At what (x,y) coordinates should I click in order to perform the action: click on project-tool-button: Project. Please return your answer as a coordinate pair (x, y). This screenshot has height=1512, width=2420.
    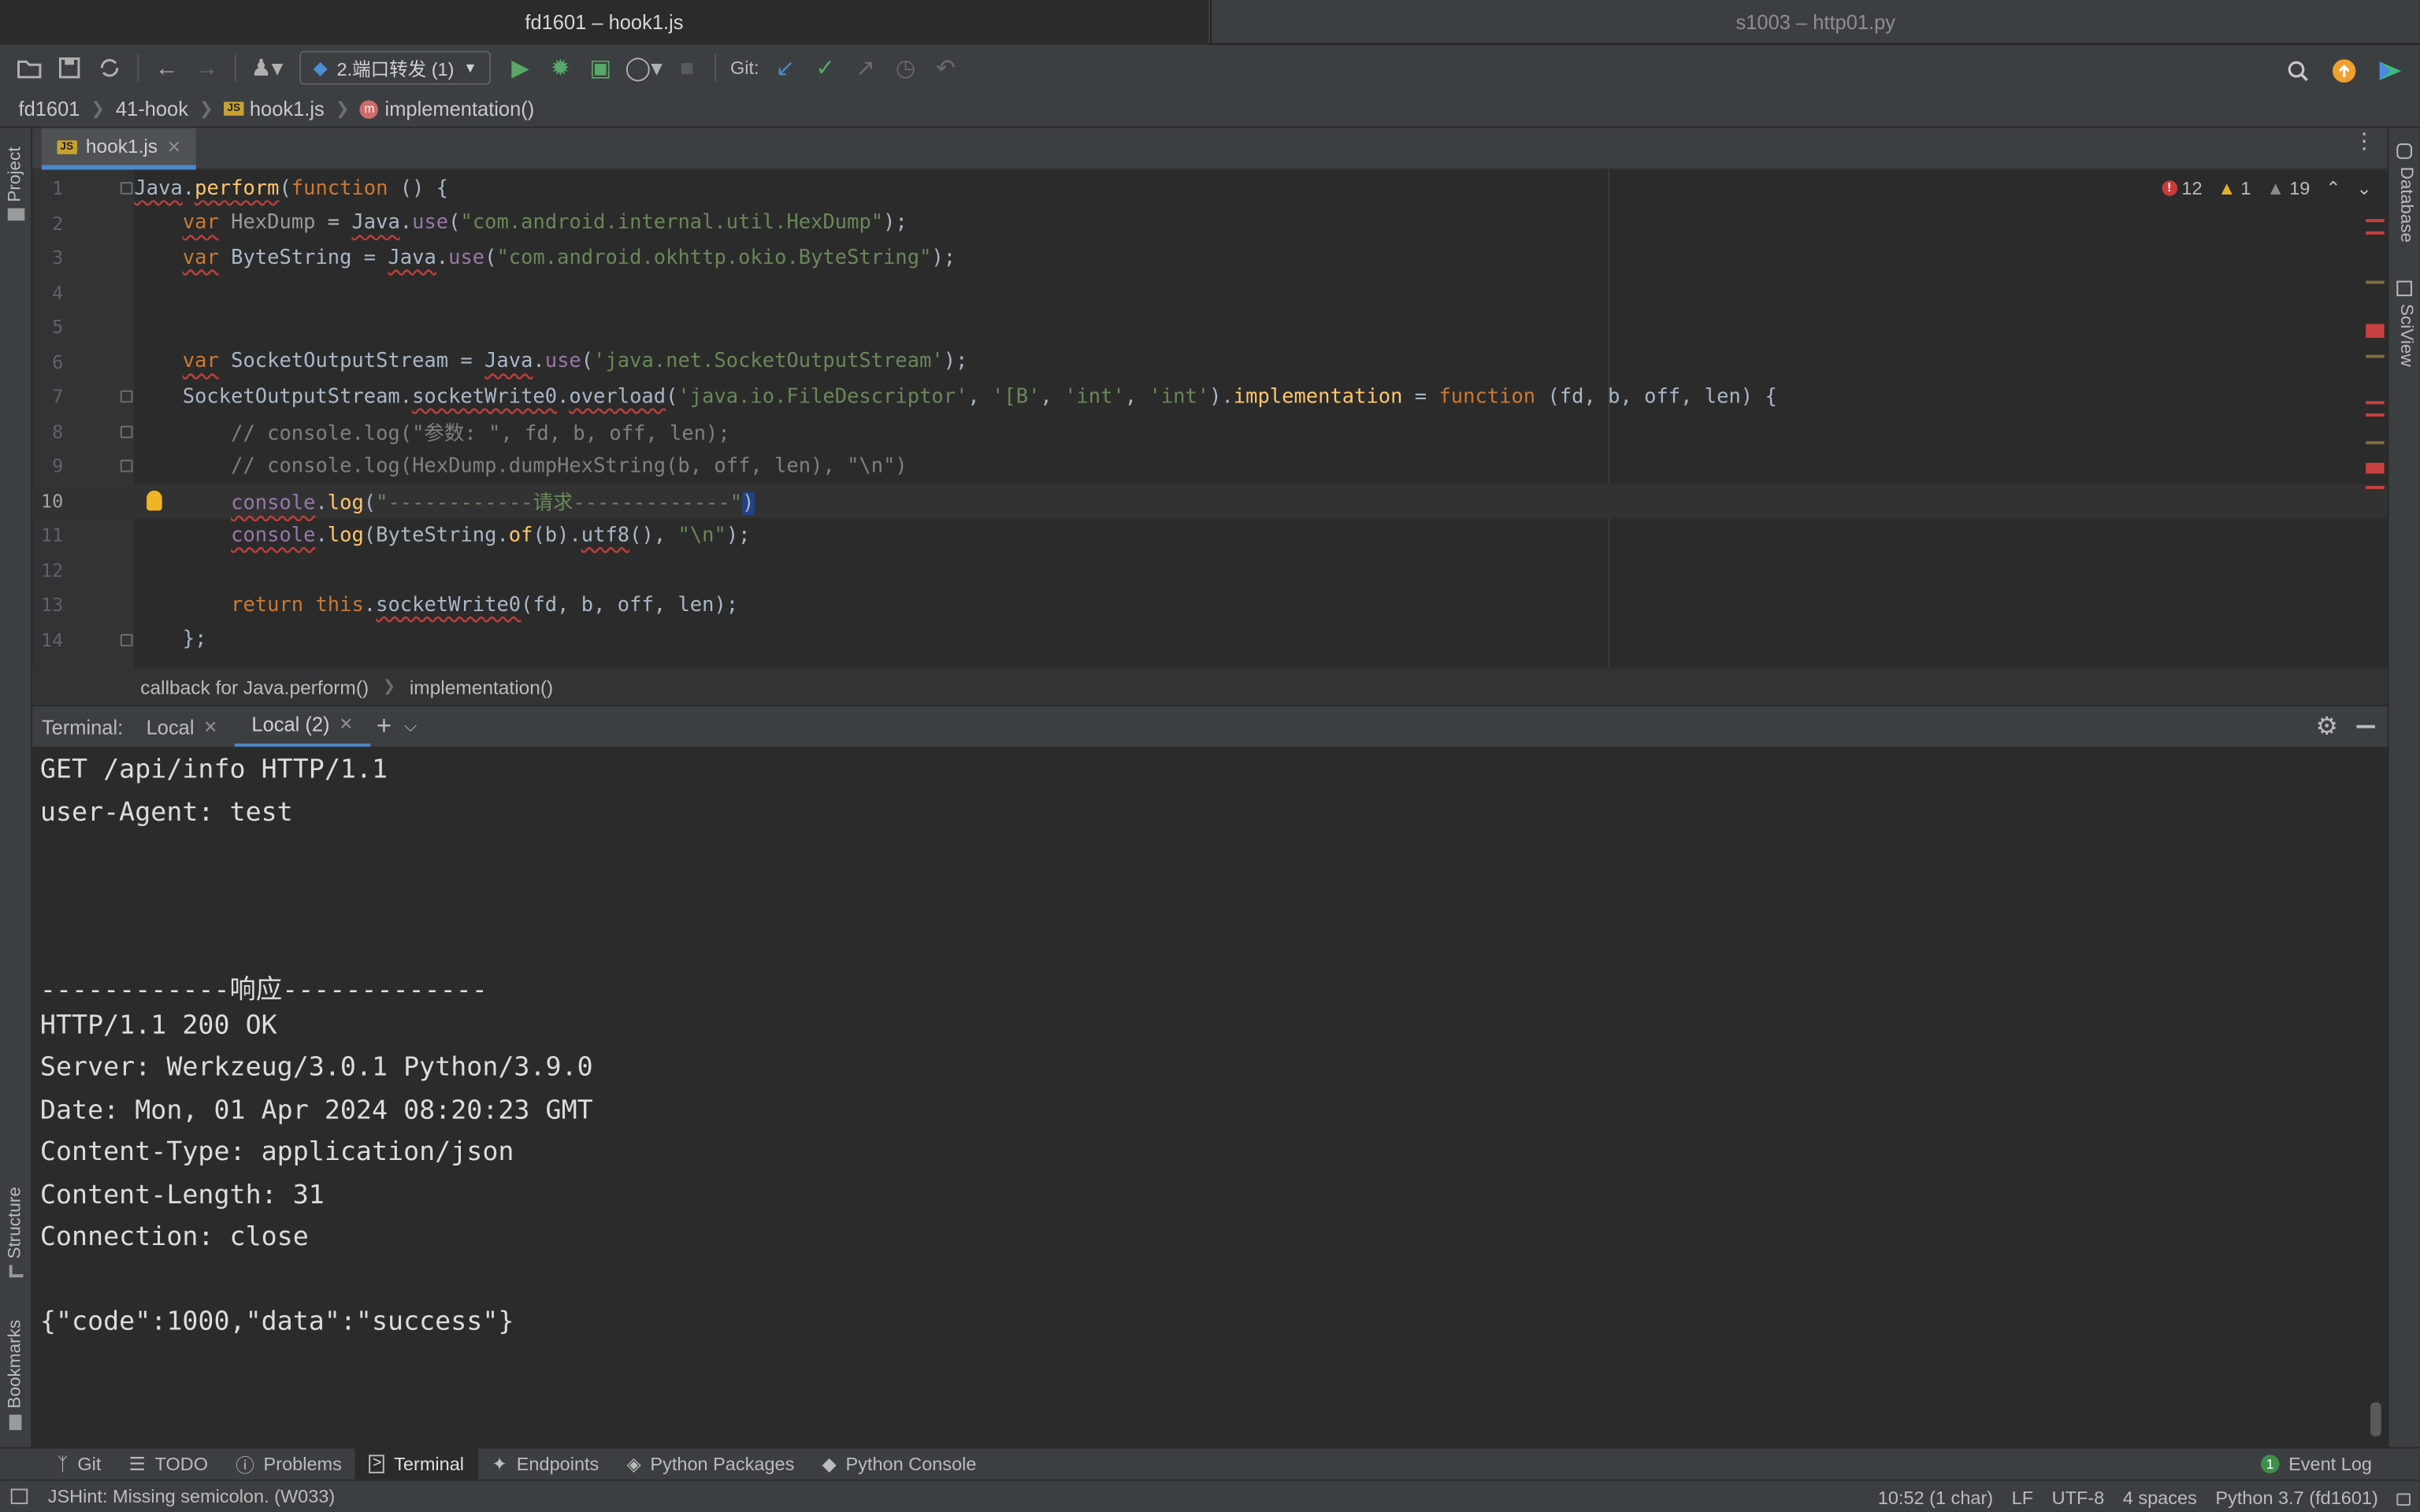
    Looking at the image, I should click on (16, 174).